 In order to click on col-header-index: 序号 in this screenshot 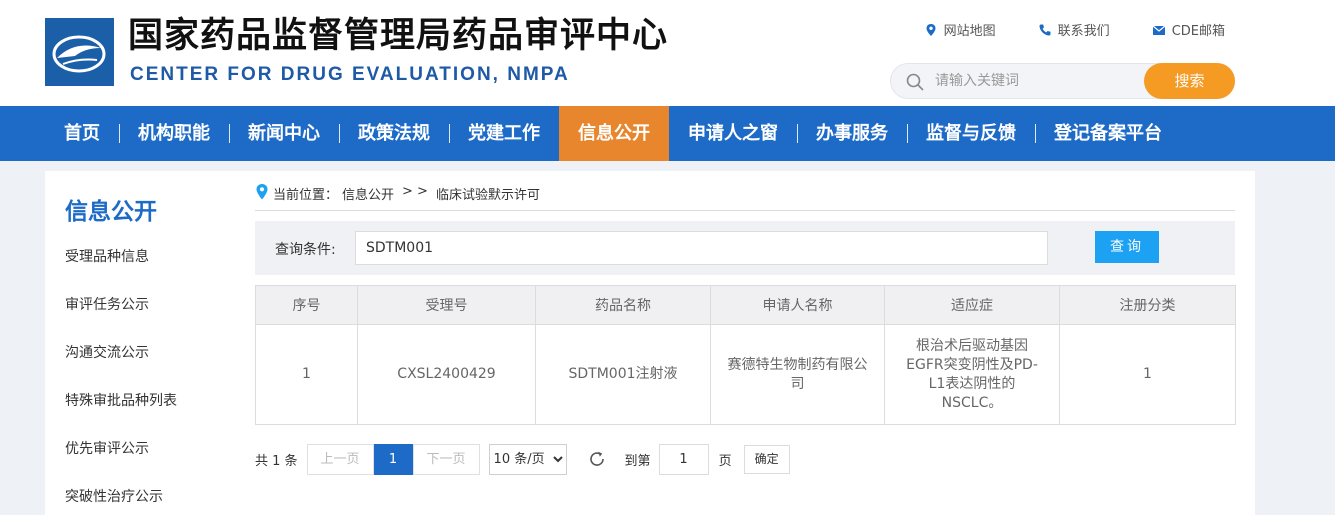, I will do `click(306, 305)`.